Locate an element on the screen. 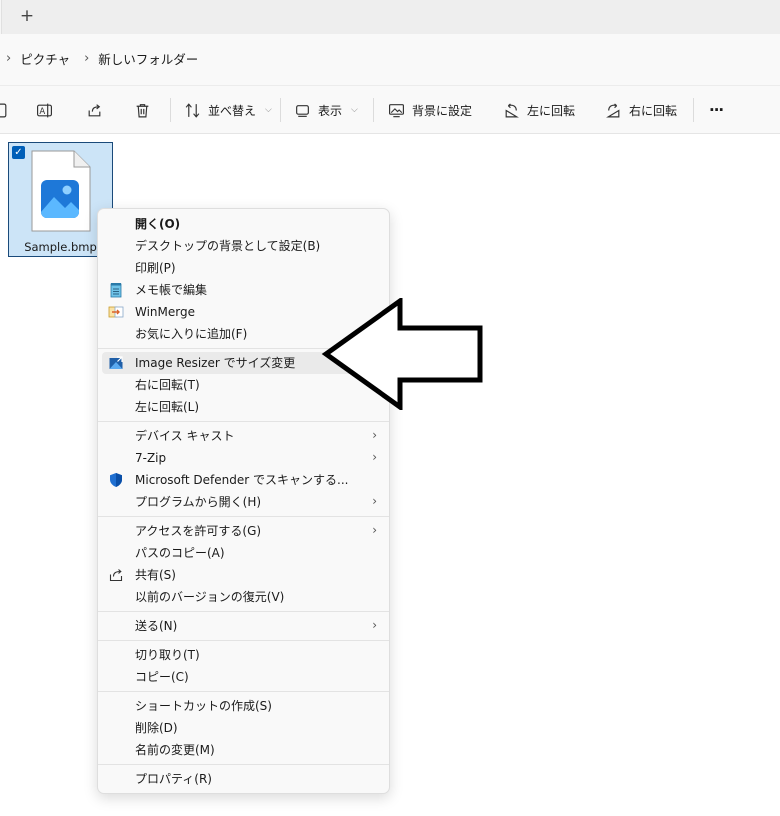 Image resolution: width=780 pixels, height=816 pixels. more-options-button: ··· is located at coordinates (716, 110).